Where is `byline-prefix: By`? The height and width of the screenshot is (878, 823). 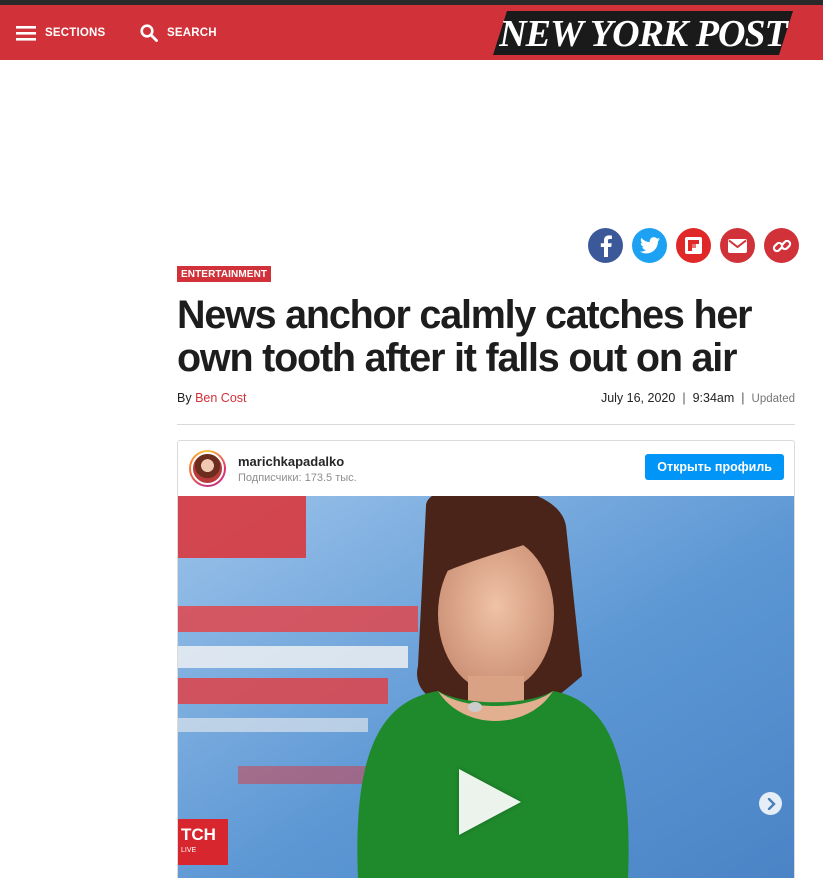
byline-prefix: By is located at coordinates (184, 398).